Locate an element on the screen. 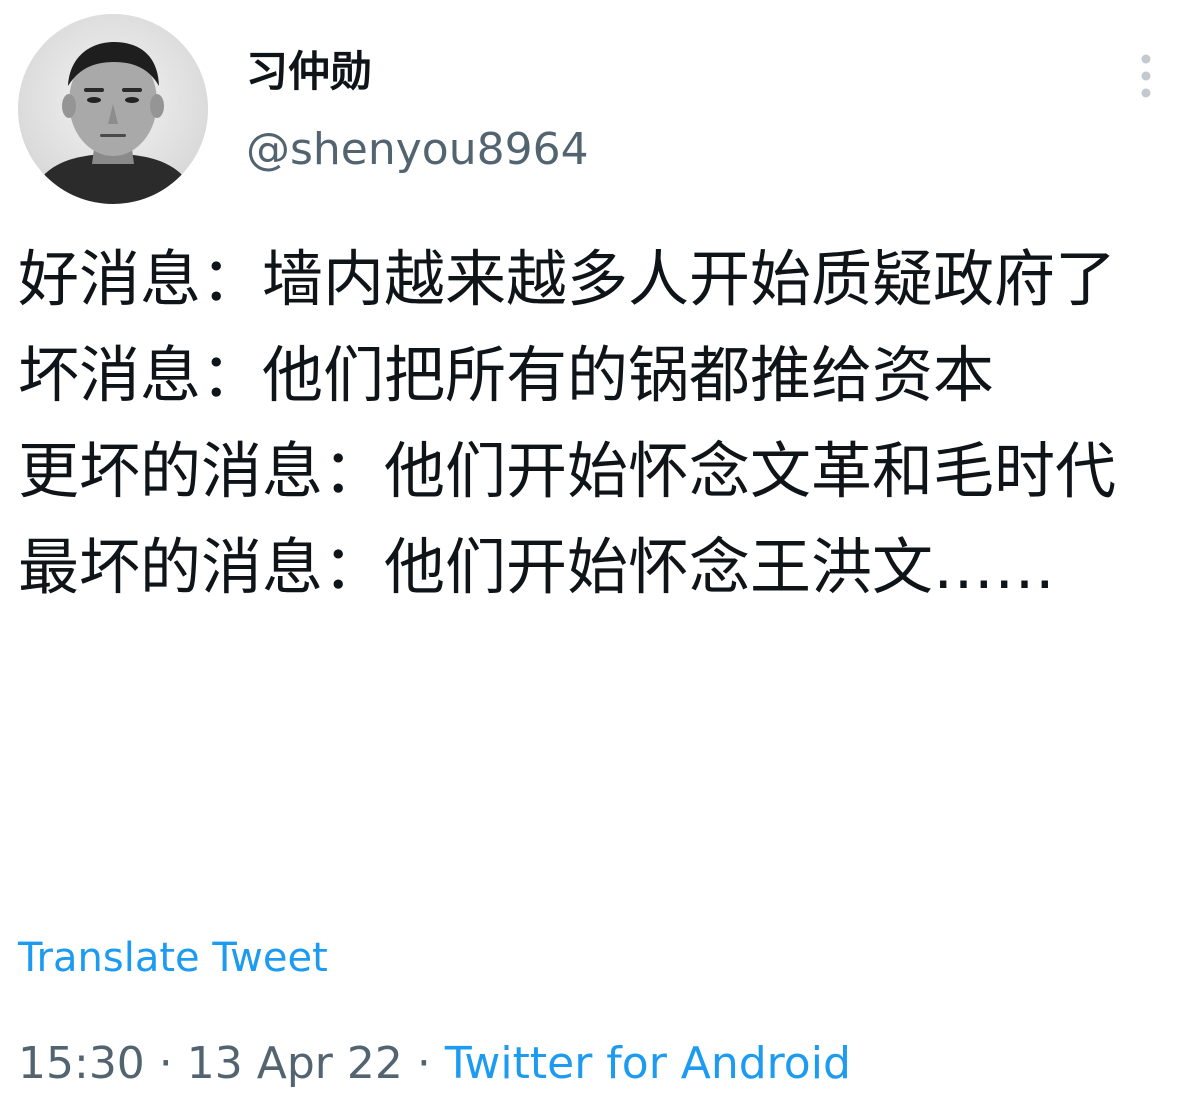  translate-tweet-link: Translate Tweet is located at coordinates (173, 958).